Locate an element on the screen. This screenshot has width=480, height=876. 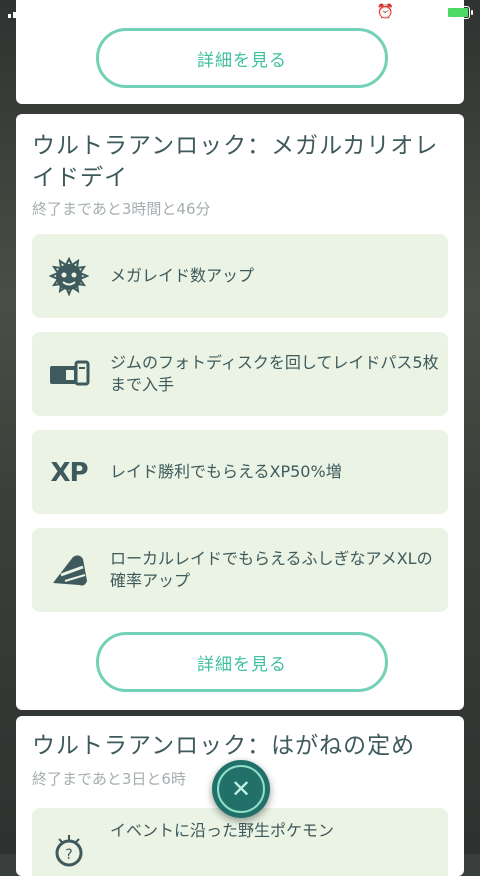
mega-raid-icon is located at coordinates (69, 277).